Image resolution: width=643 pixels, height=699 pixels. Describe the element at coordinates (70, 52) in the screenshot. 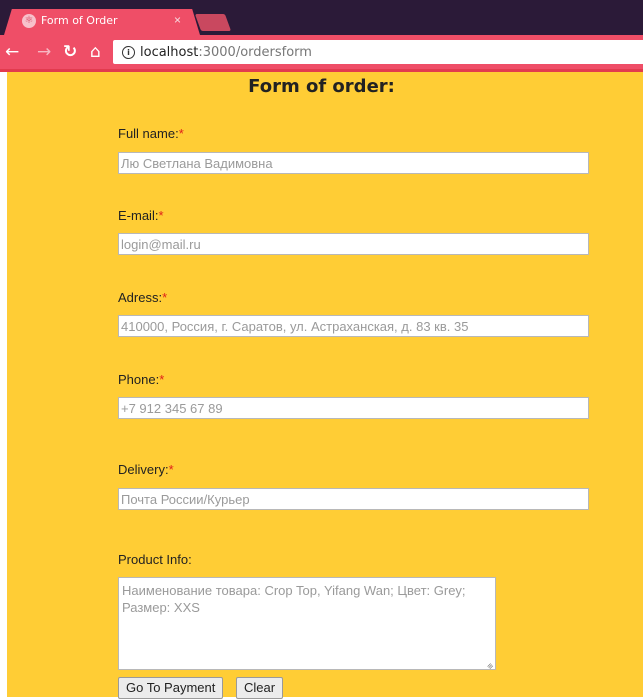

I see `reload-icon: ↻` at that location.